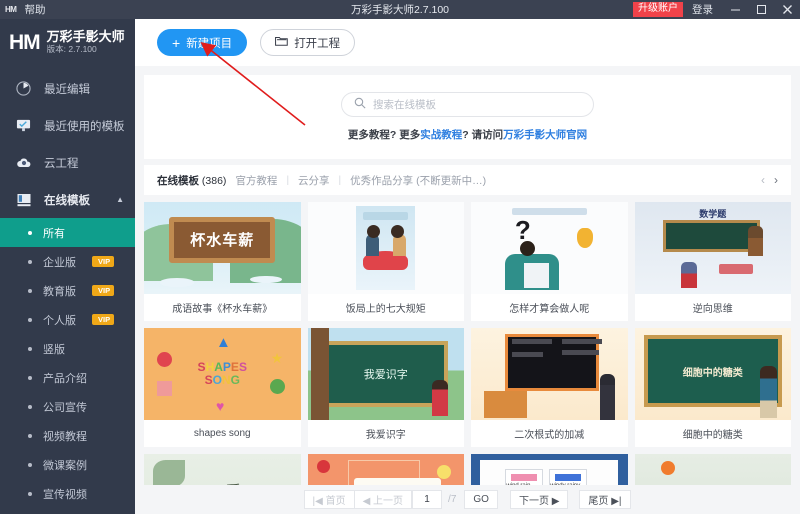 The height and width of the screenshot is (514, 800). I want to click on template-card: ? 怎样才算会做人呢, so click(549, 261).